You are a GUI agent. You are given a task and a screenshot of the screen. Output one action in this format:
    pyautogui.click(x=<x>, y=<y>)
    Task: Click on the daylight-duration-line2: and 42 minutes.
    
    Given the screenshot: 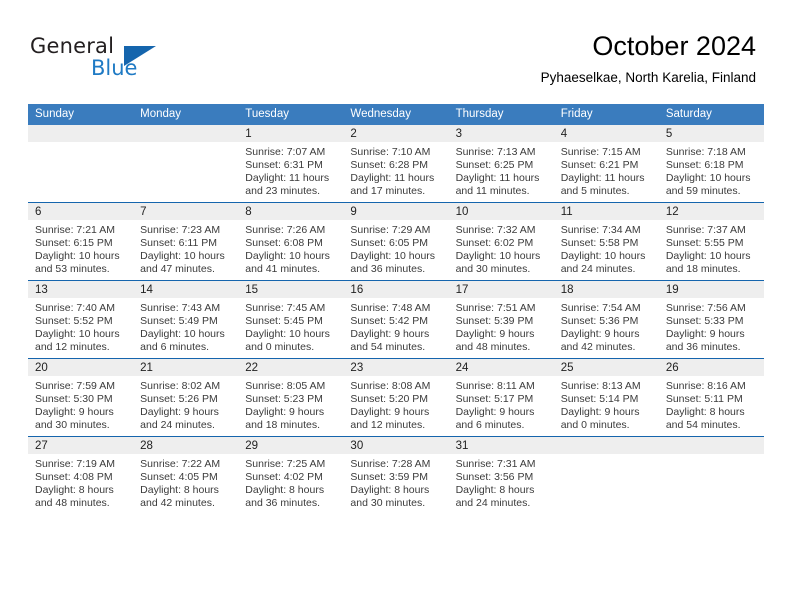 What is the action you would take?
    pyautogui.click(x=598, y=347)
    